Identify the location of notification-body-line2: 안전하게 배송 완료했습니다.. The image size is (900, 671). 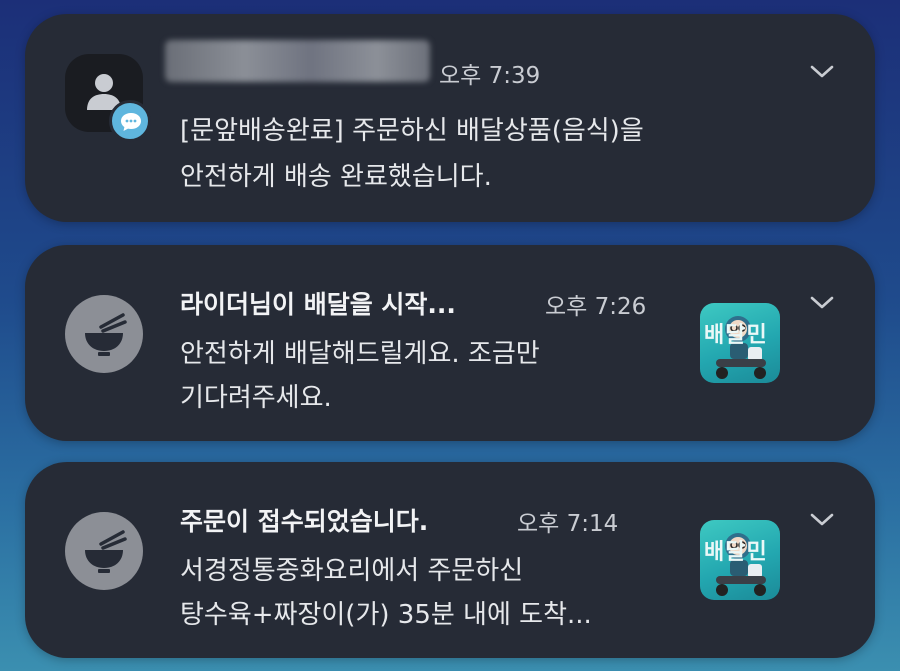
(336, 177).